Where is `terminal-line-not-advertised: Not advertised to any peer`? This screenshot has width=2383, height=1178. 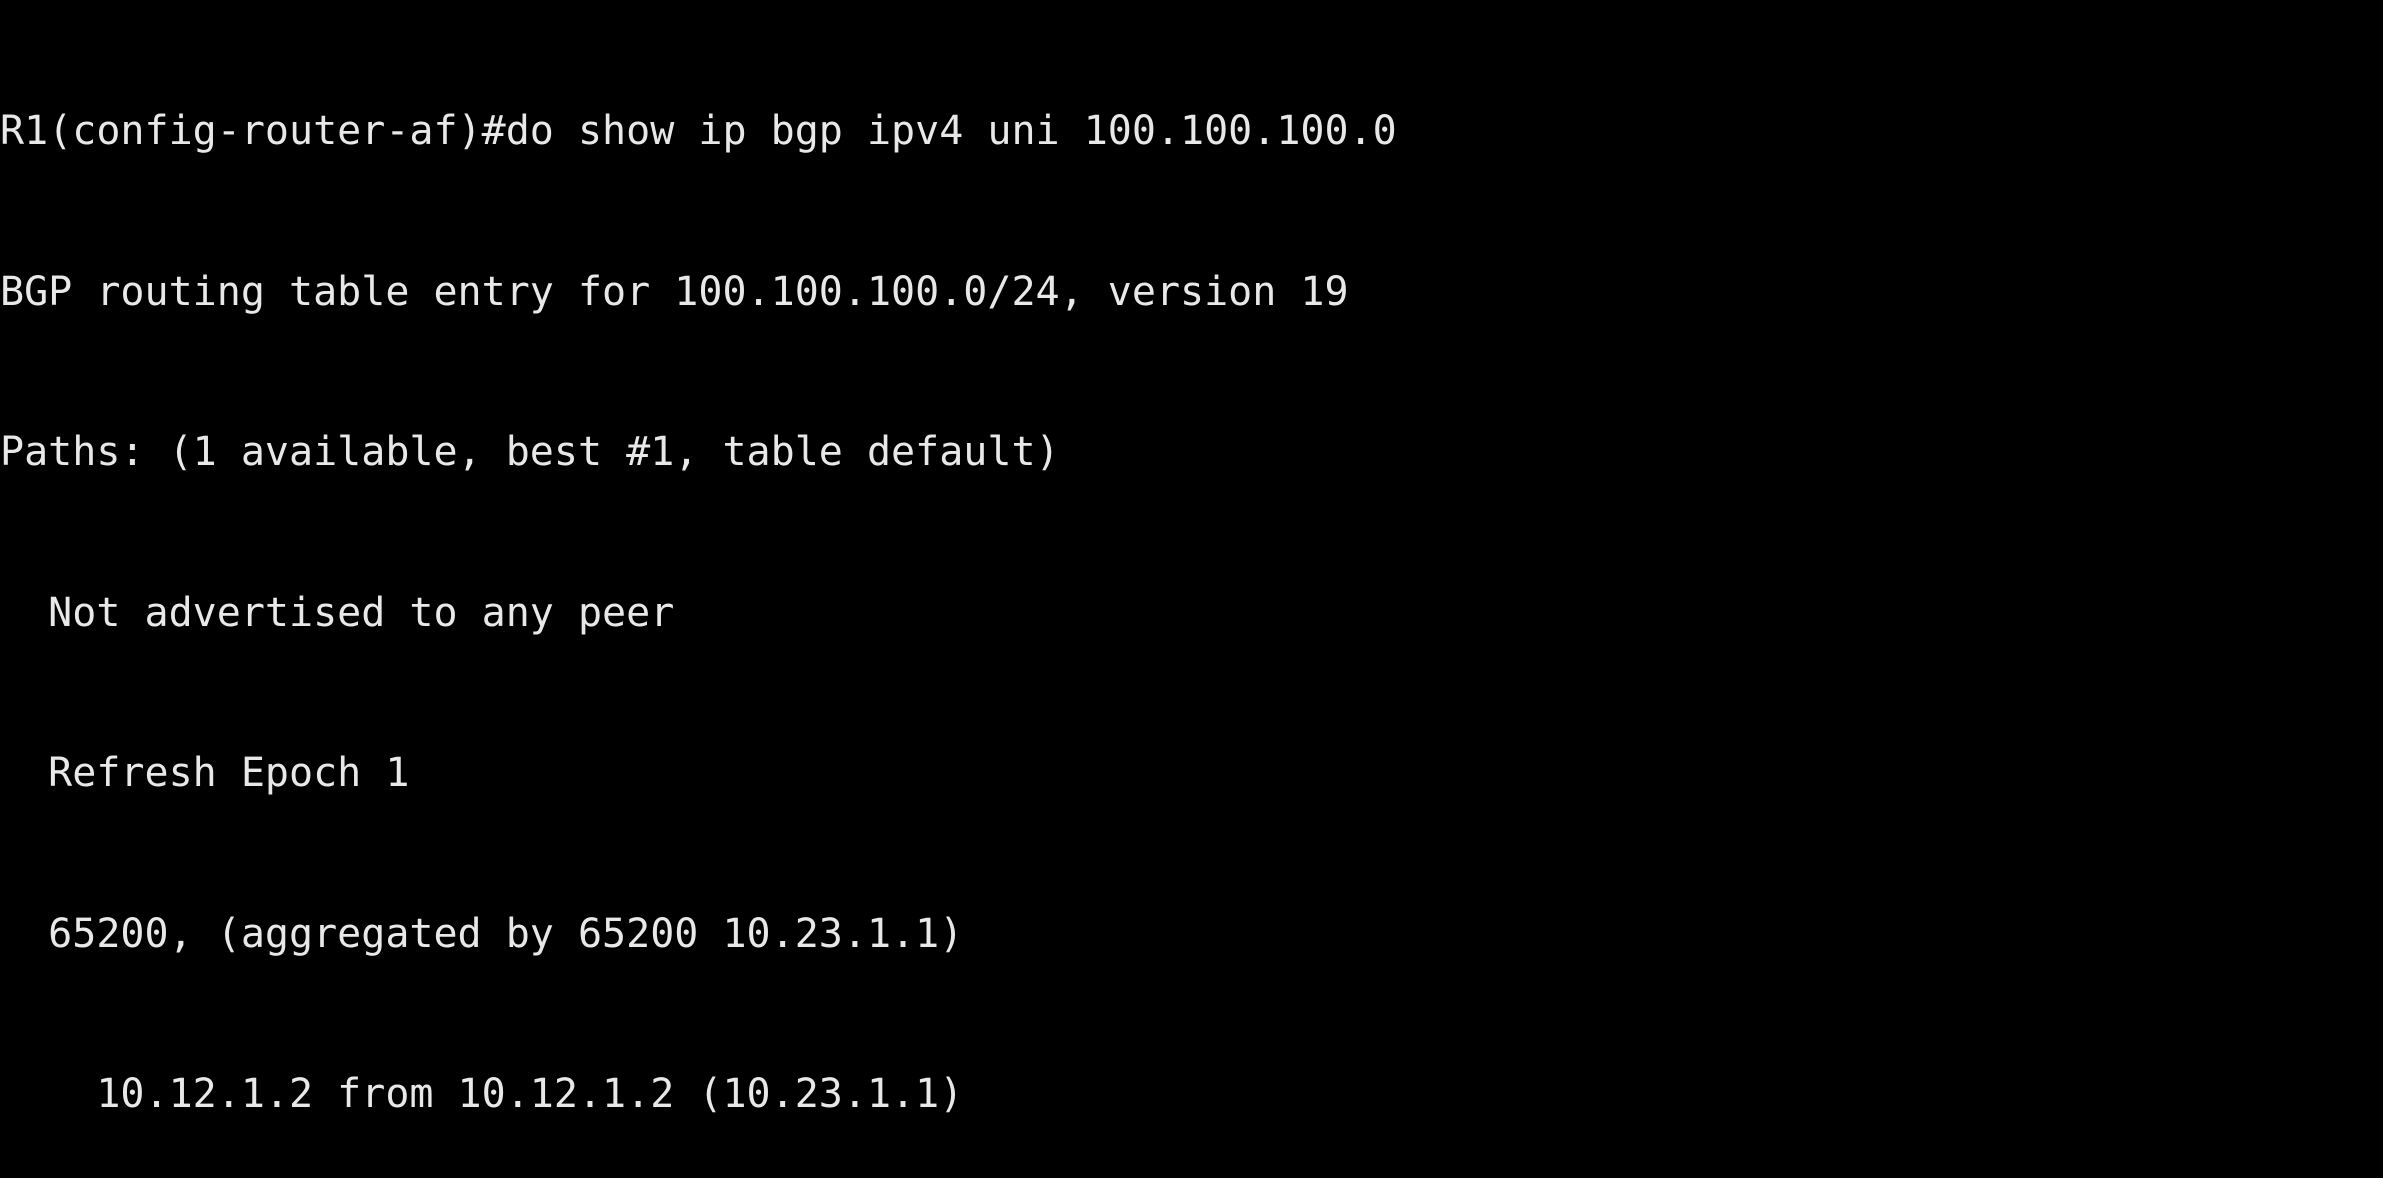
terminal-line-not-advertised: Not advertised to any peer is located at coordinates (337, 612).